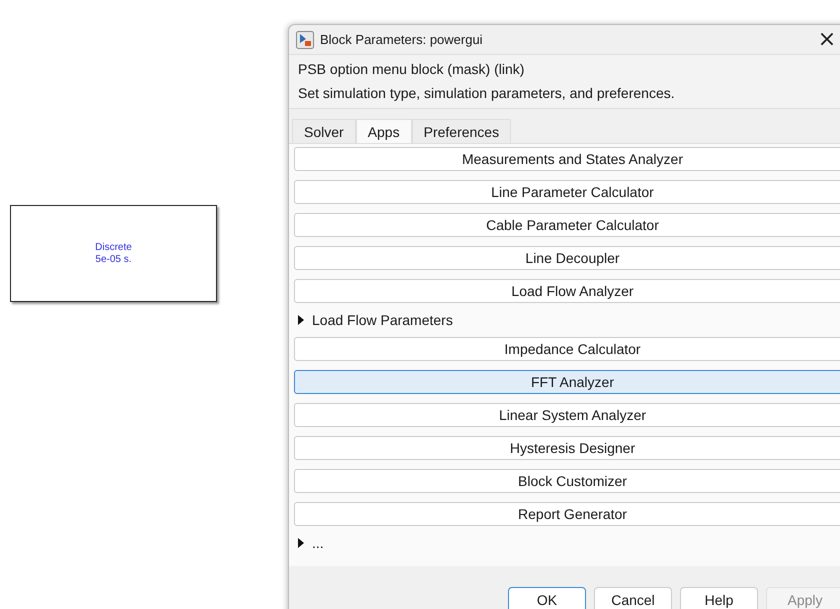  I want to click on app-button: Impedance Calculator, so click(567, 349).